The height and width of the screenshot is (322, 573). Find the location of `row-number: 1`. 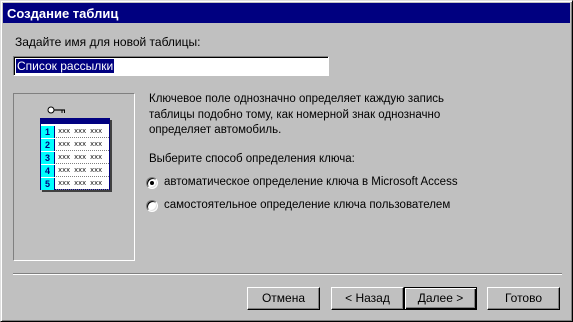

row-number: 1 is located at coordinates (48, 132).